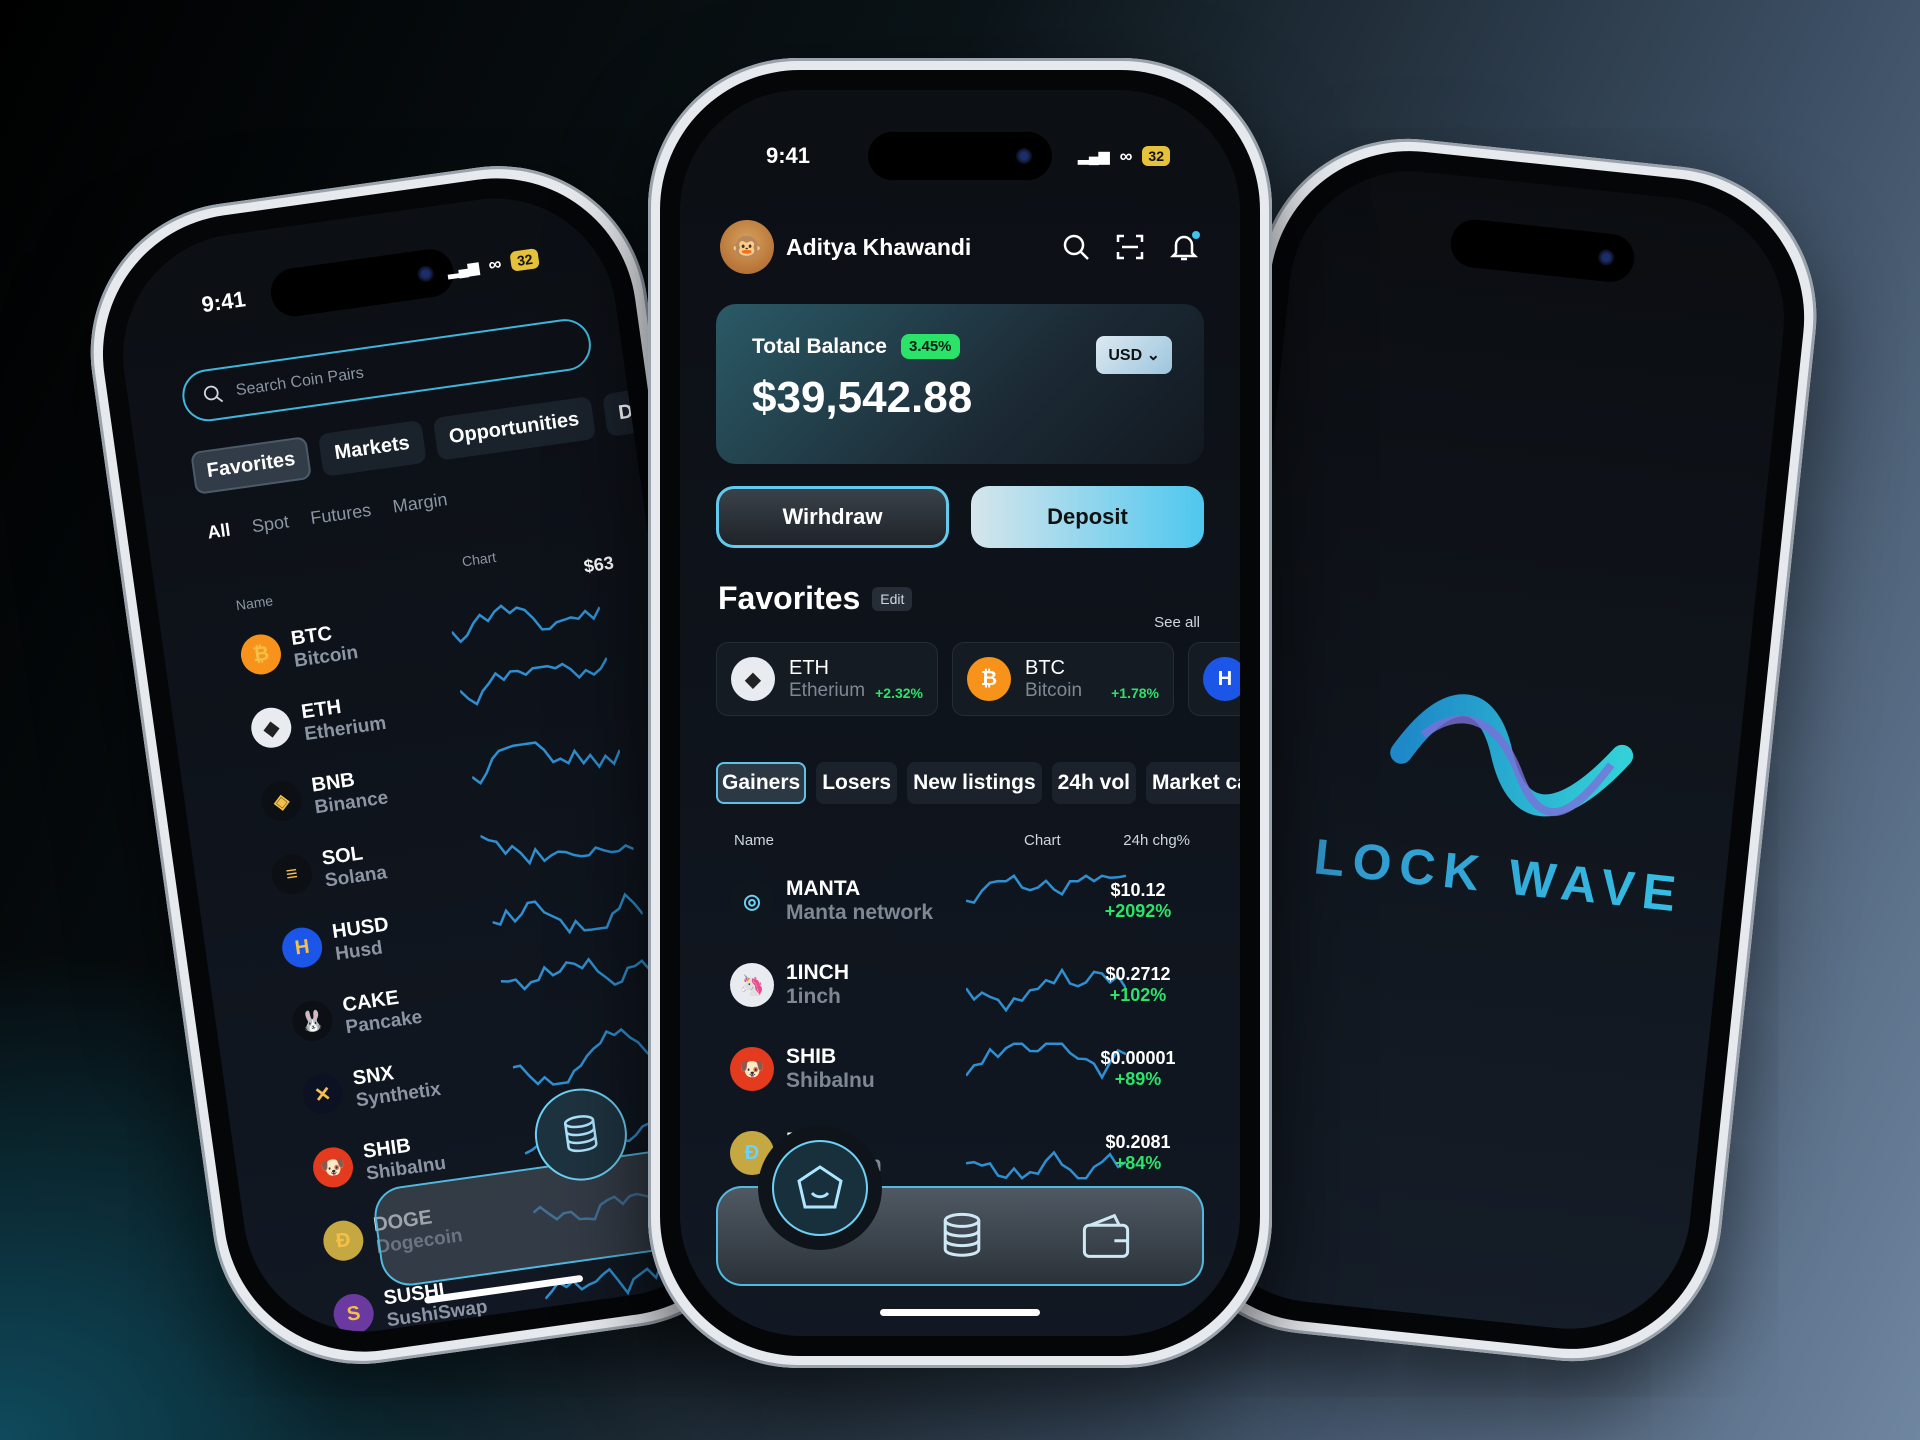 Image resolution: width=1920 pixels, height=1440 pixels. Describe the element at coordinates (299, 382) in the screenshot. I see `search-placeholder: Search Coin Pairs` at that location.